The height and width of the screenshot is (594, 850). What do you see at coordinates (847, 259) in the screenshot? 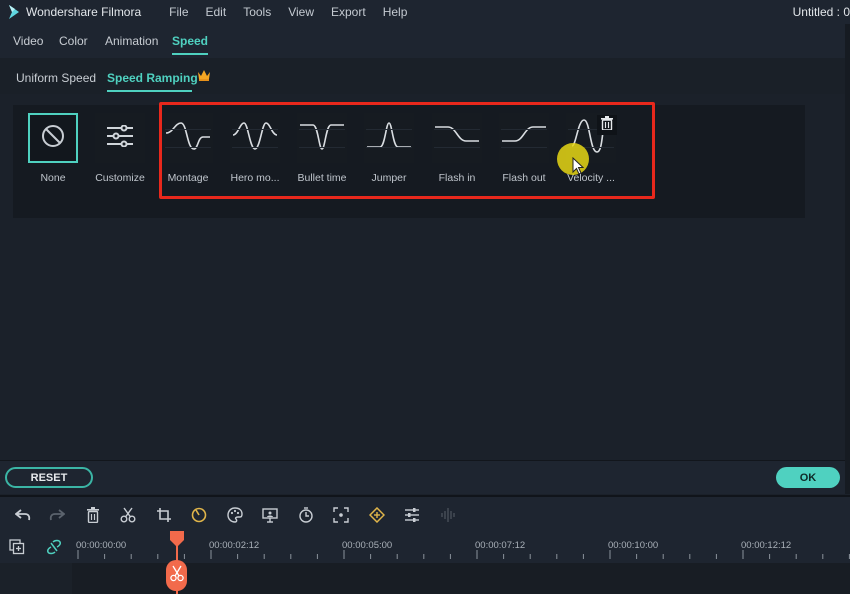
I see `panel-divider` at bounding box center [847, 259].